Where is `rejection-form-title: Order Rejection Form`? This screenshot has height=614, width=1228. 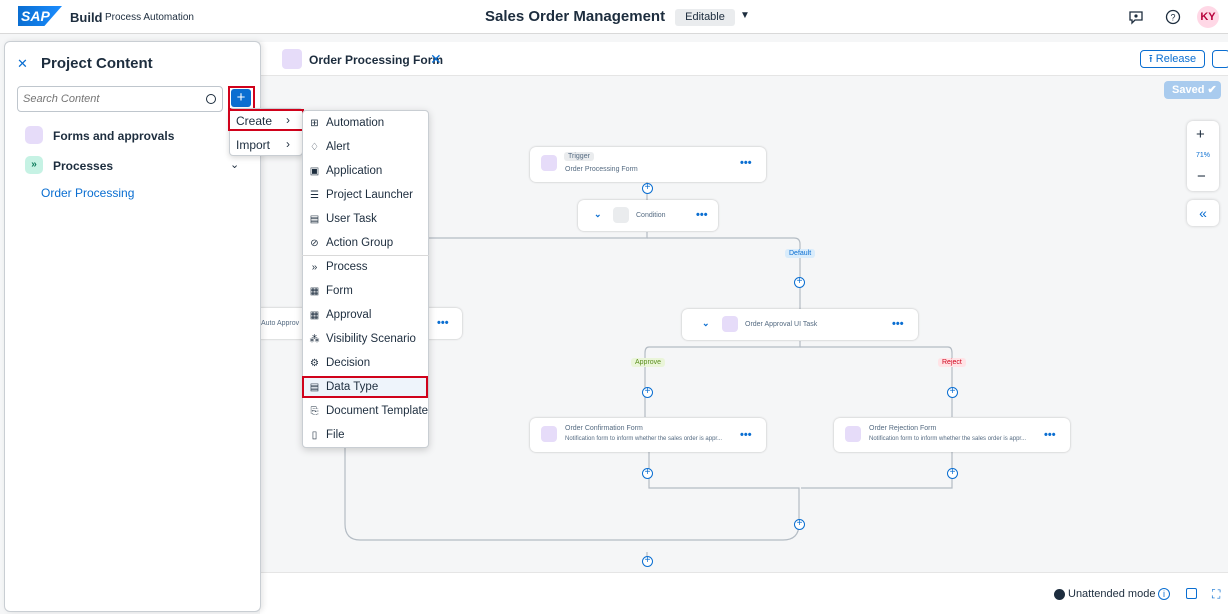
rejection-form-title: Order Rejection Form is located at coordinates (903, 428).